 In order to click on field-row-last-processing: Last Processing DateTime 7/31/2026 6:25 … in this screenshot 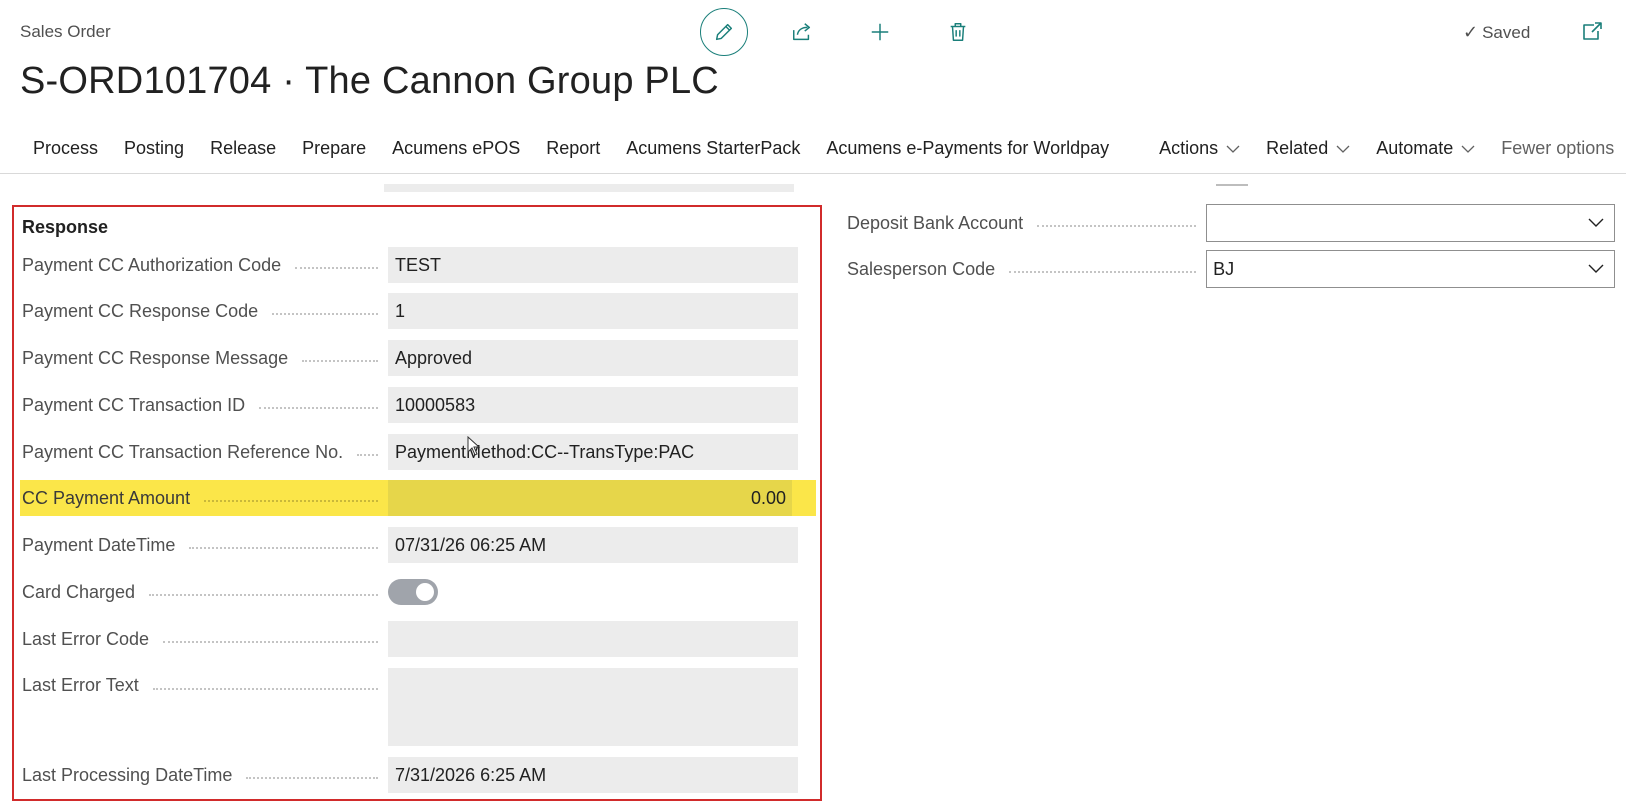, I will do `click(418, 775)`.